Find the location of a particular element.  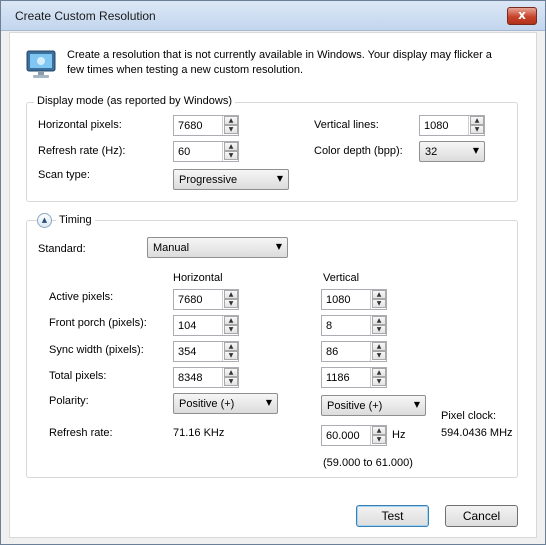

vertical-refresh-spinner: ▲ ▼ is located at coordinates (378, 435).